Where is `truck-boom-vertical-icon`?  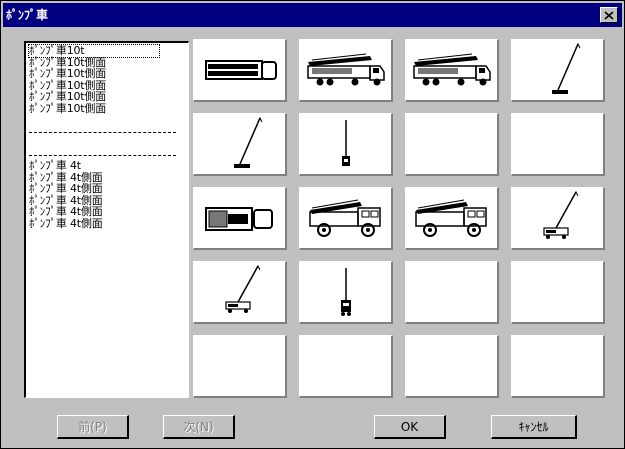 truck-boom-vertical-icon is located at coordinates (346, 292).